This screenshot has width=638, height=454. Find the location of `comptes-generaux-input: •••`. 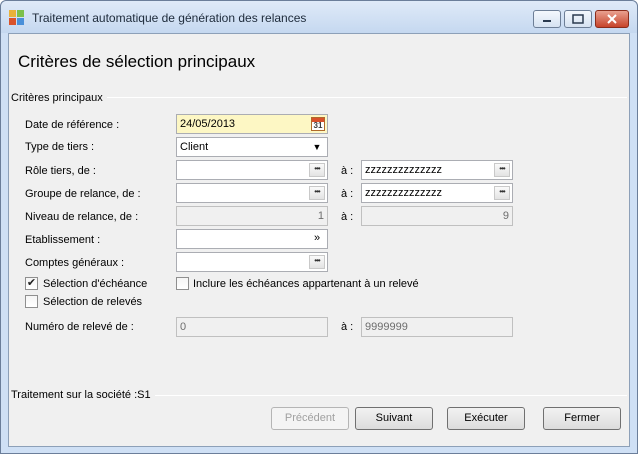

comptes-generaux-input: ••• is located at coordinates (252, 262).